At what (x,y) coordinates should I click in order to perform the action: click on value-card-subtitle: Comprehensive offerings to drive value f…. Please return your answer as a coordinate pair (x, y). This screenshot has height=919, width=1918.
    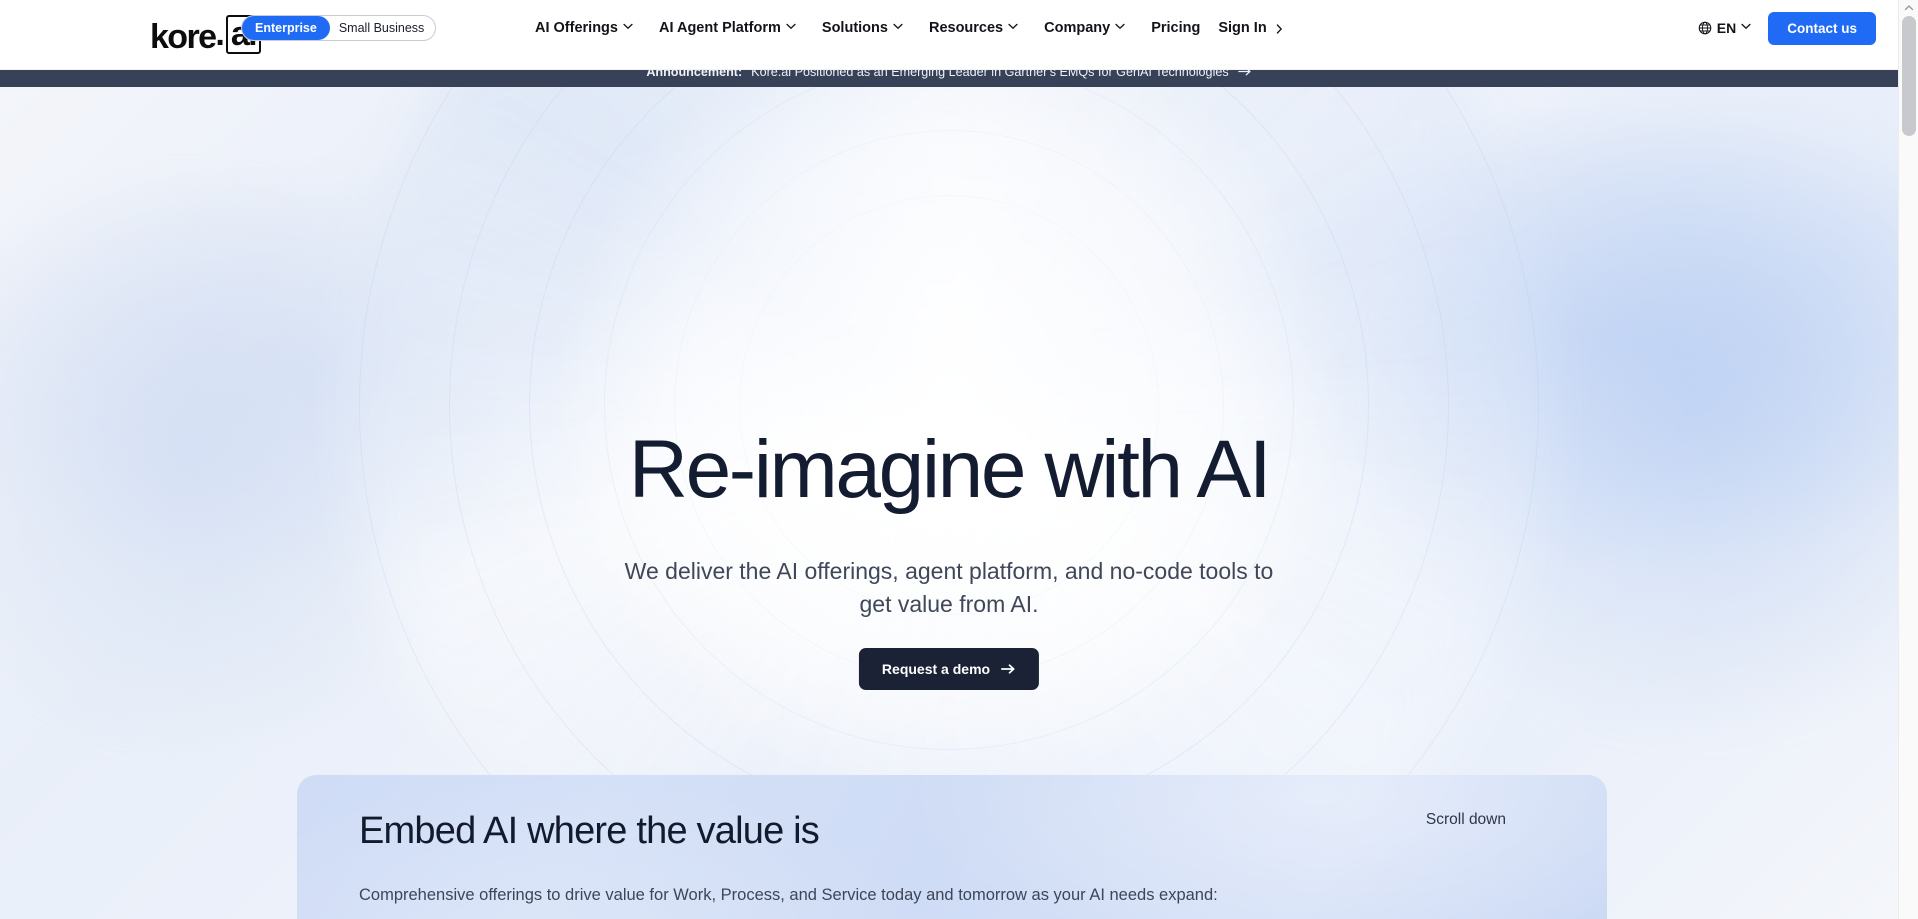
    Looking at the image, I should click on (788, 895).